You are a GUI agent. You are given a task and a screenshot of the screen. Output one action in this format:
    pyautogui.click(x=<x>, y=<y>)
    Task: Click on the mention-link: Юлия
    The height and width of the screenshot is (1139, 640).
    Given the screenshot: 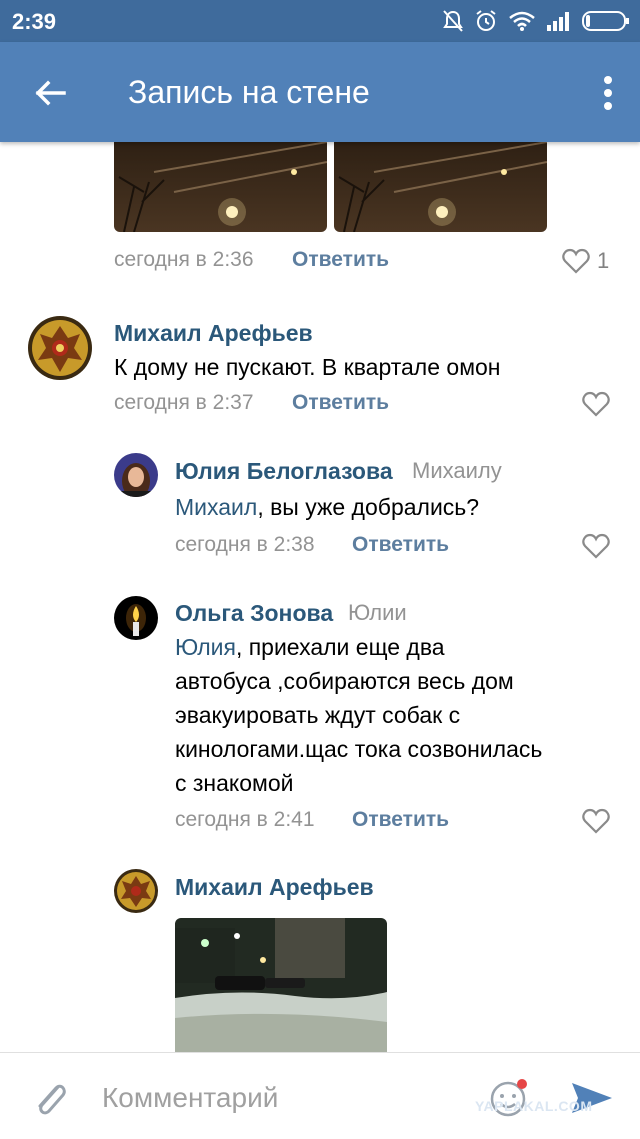 What is the action you would take?
    pyautogui.click(x=205, y=647)
    